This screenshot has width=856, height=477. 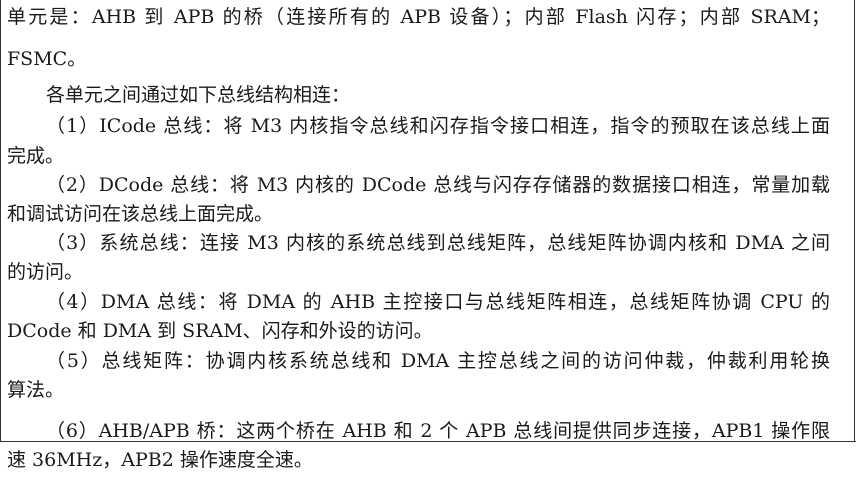 What do you see at coordinates (140, 214) in the screenshot?
I see `text-line: 和调试访问在该总线上面完成。` at bounding box center [140, 214].